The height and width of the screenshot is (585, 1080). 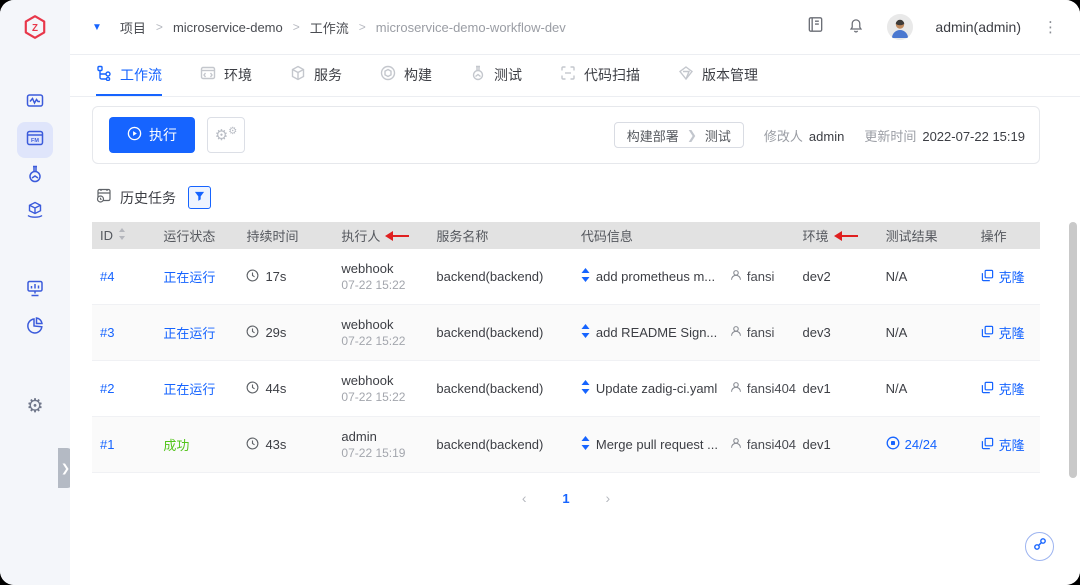 I want to click on col-header-test-result: 测试结果, so click(x=911, y=236).